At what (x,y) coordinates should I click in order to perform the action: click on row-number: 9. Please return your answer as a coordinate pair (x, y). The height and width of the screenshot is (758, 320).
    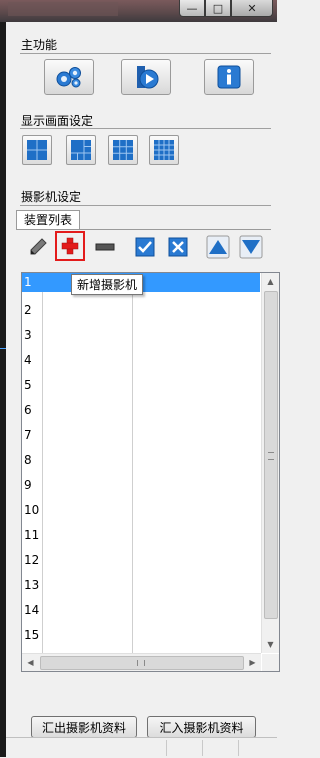
    Looking at the image, I should click on (28, 485).